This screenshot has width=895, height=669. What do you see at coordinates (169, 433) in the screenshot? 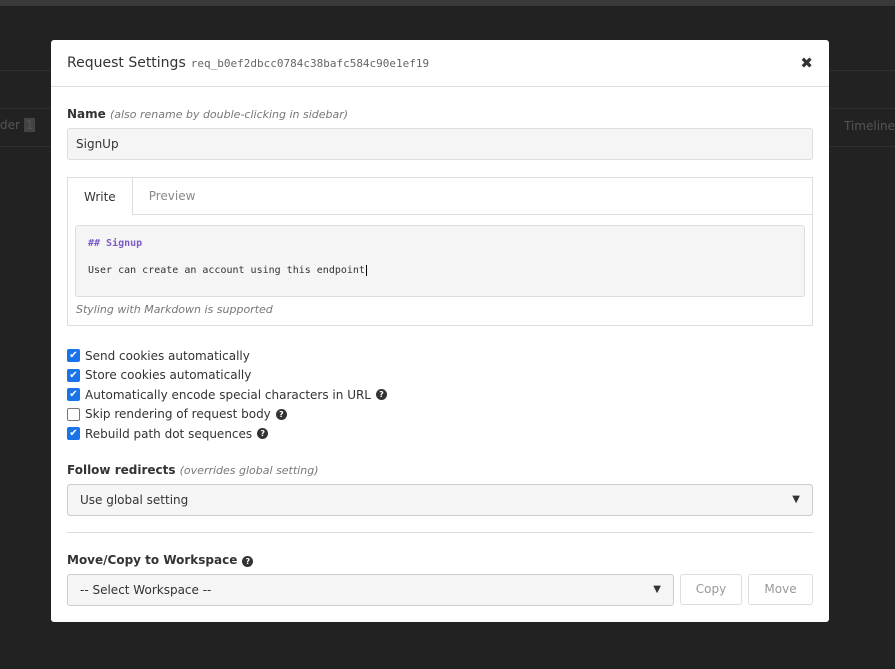
I see `option-label: Rebuild path dot sequences` at bounding box center [169, 433].